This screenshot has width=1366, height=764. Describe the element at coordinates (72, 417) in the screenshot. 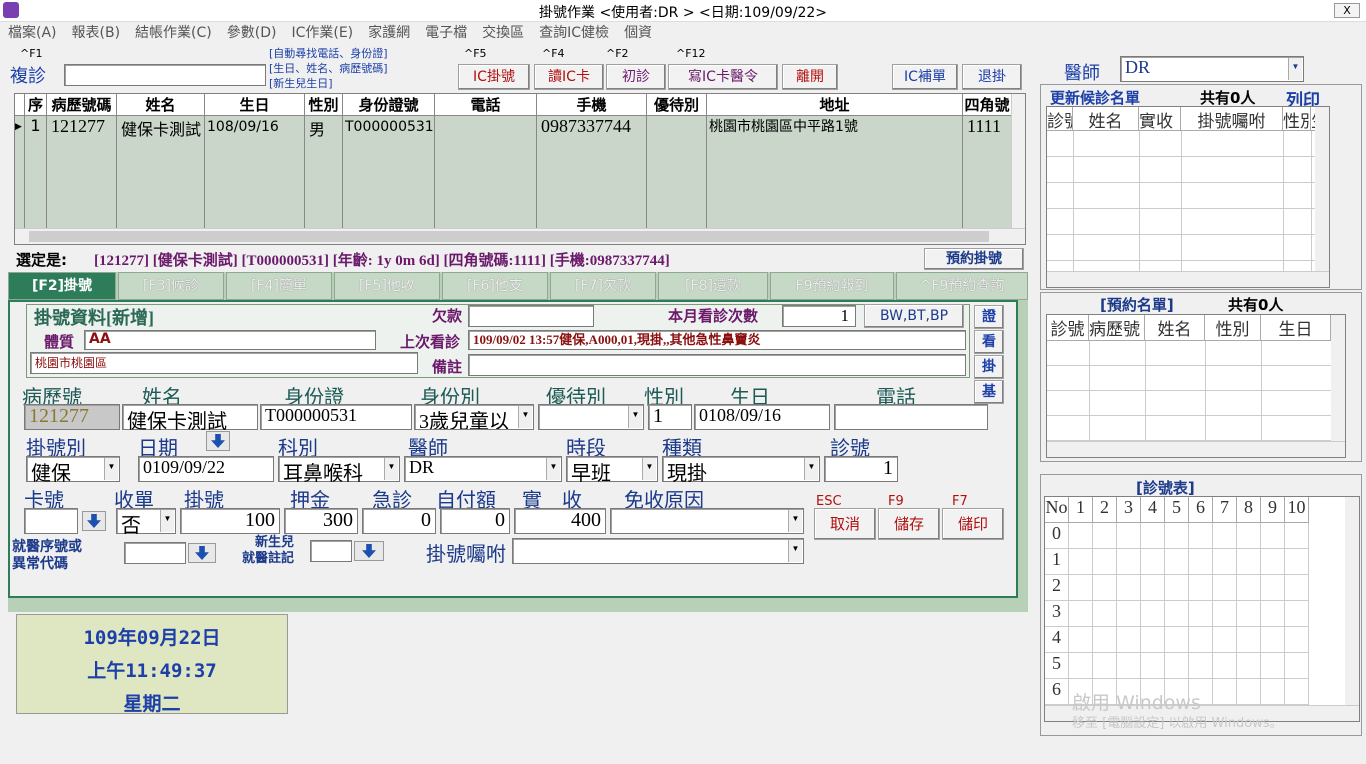

I see `chart-no-input: 121277` at that location.